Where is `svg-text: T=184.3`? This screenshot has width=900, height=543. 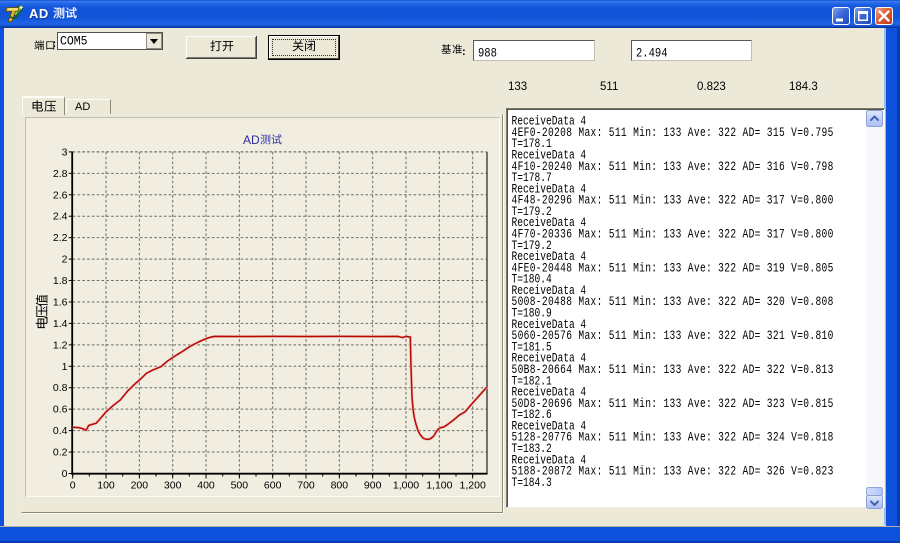 svg-text: T=184.3 is located at coordinates (532, 484).